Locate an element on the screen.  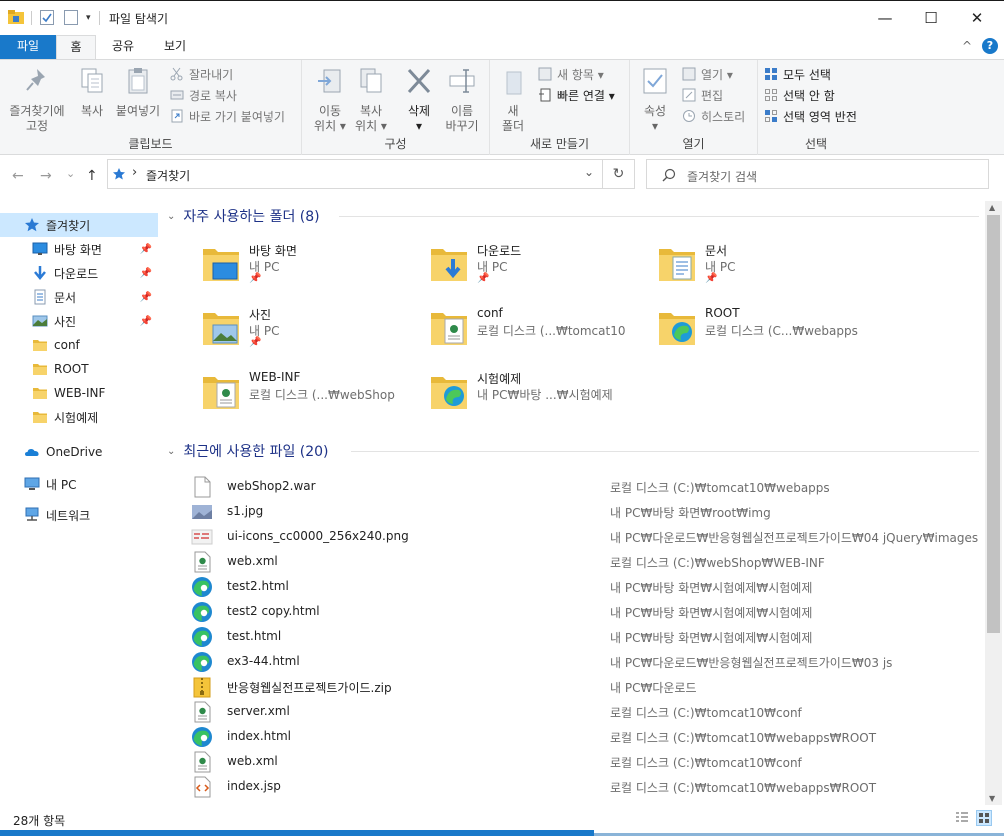
recent-file-row: web.xml 로컬 디스크 (C:)₩webShop₩WEB-INF is located at coordinates (586, 561).